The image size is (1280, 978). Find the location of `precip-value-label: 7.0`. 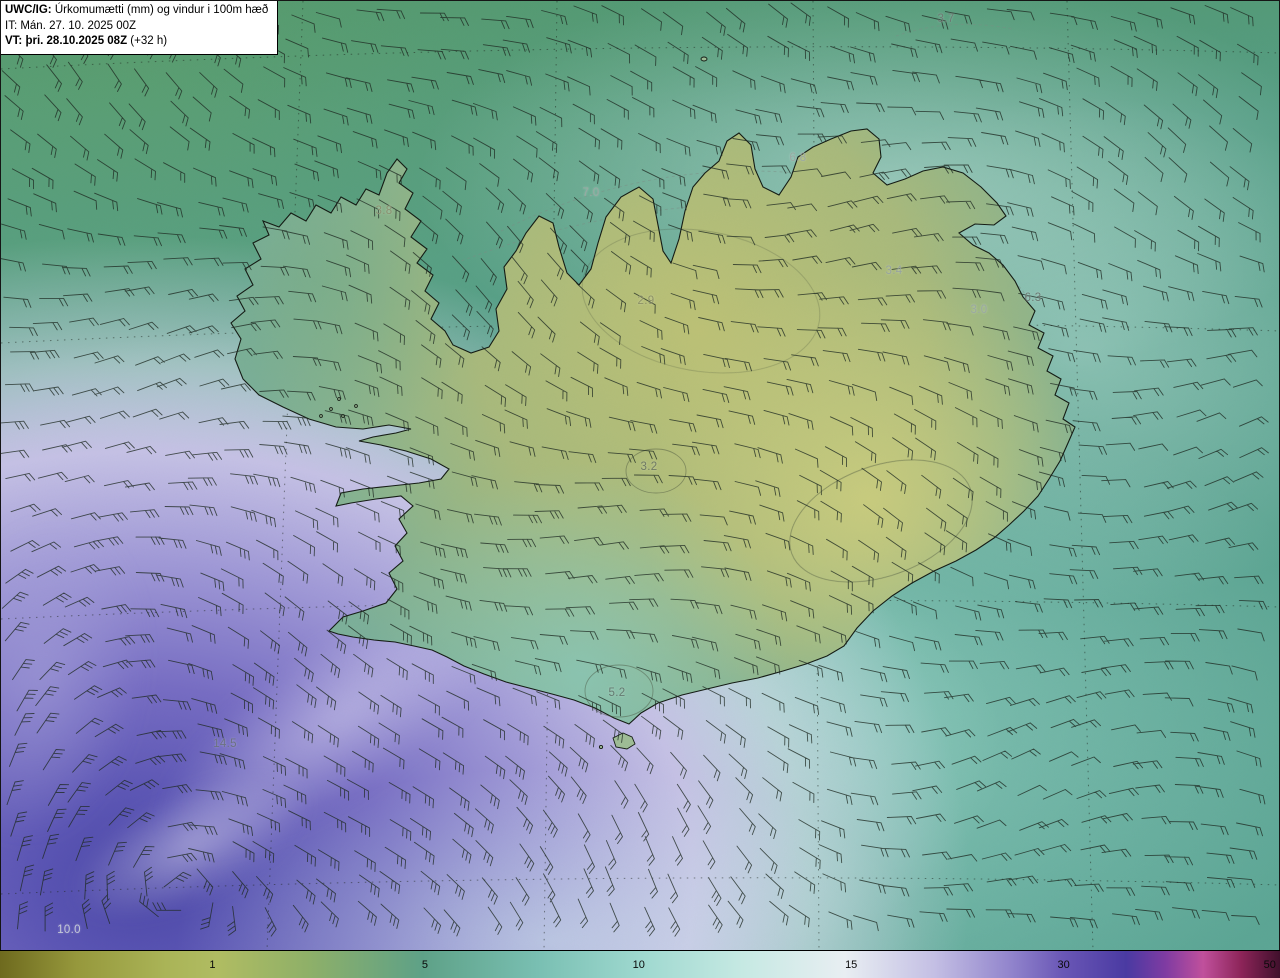

precip-value-label: 7.0 is located at coordinates (591, 193).